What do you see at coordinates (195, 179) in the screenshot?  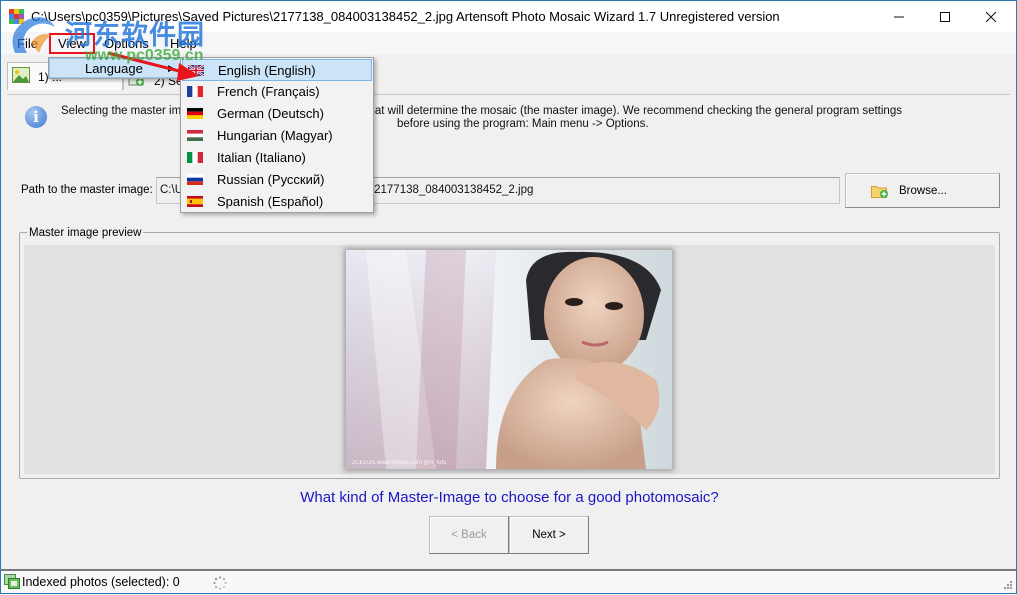 I see `russia-flag-icon` at bounding box center [195, 179].